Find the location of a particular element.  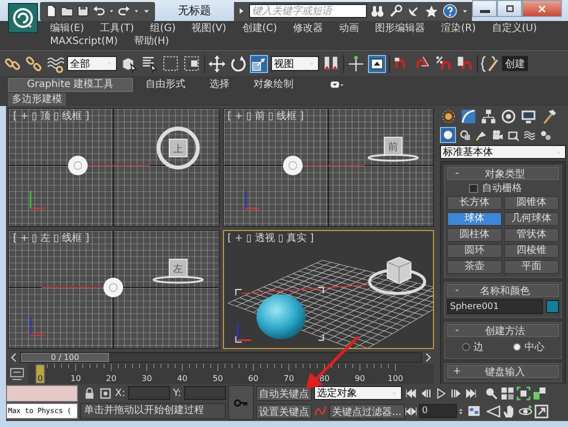

window-selection-icon is located at coordinates (192, 63).